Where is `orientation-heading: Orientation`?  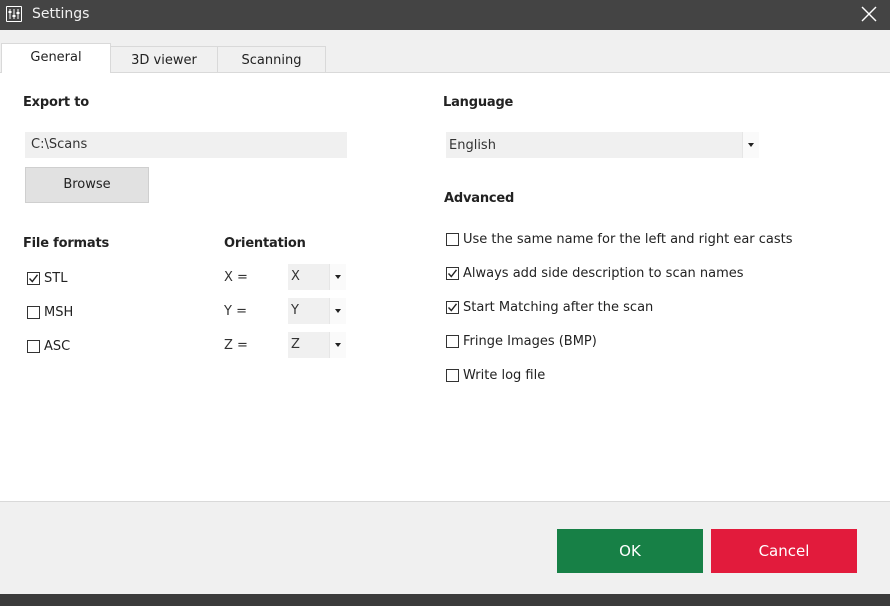
orientation-heading: Orientation is located at coordinates (265, 243).